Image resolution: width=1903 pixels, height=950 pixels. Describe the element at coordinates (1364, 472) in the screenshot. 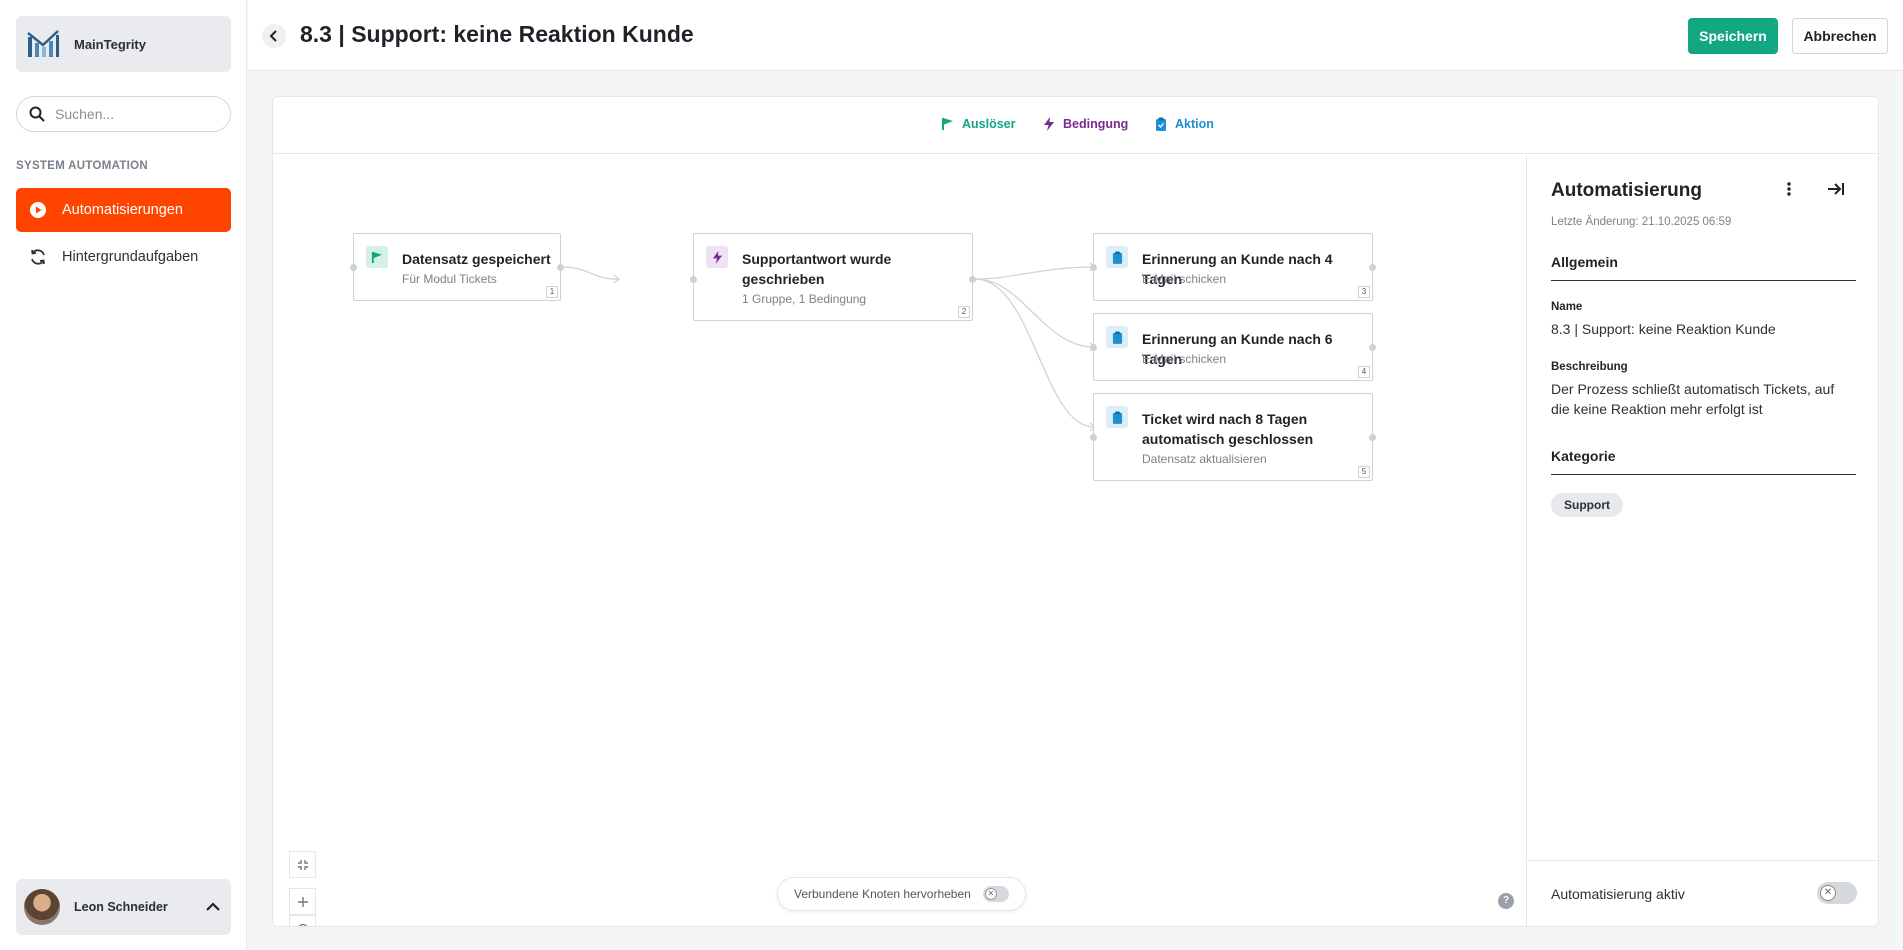

I see `node-number: 5` at that location.